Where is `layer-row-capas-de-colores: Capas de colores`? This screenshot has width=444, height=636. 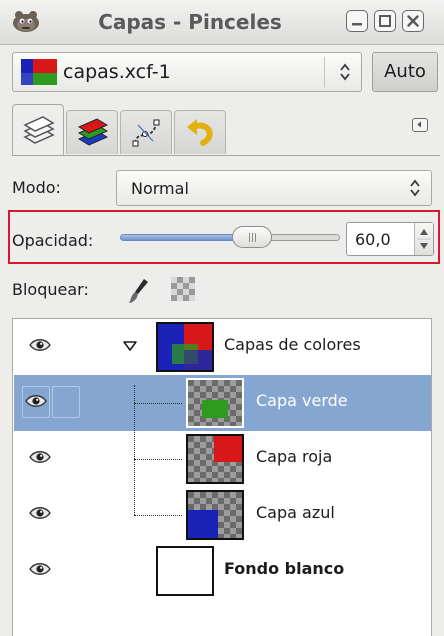
layer-row-capas-de-colores: Capas de colores is located at coordinates (222, 347).